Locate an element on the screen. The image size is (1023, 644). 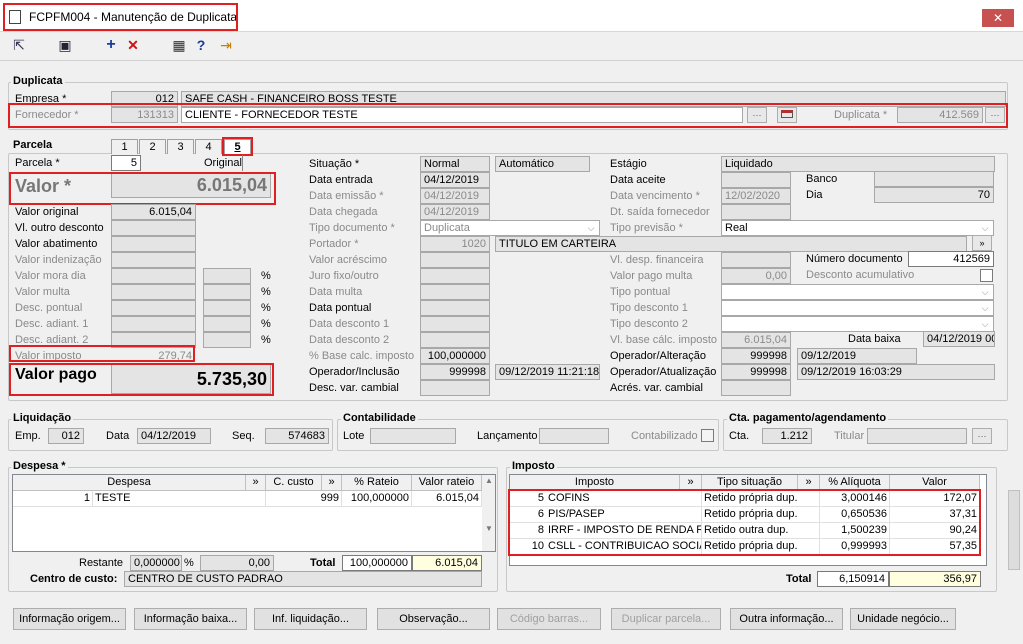
right-extra-12: 09/12/2019 16:03:29 is located at coordinates (896, 372).